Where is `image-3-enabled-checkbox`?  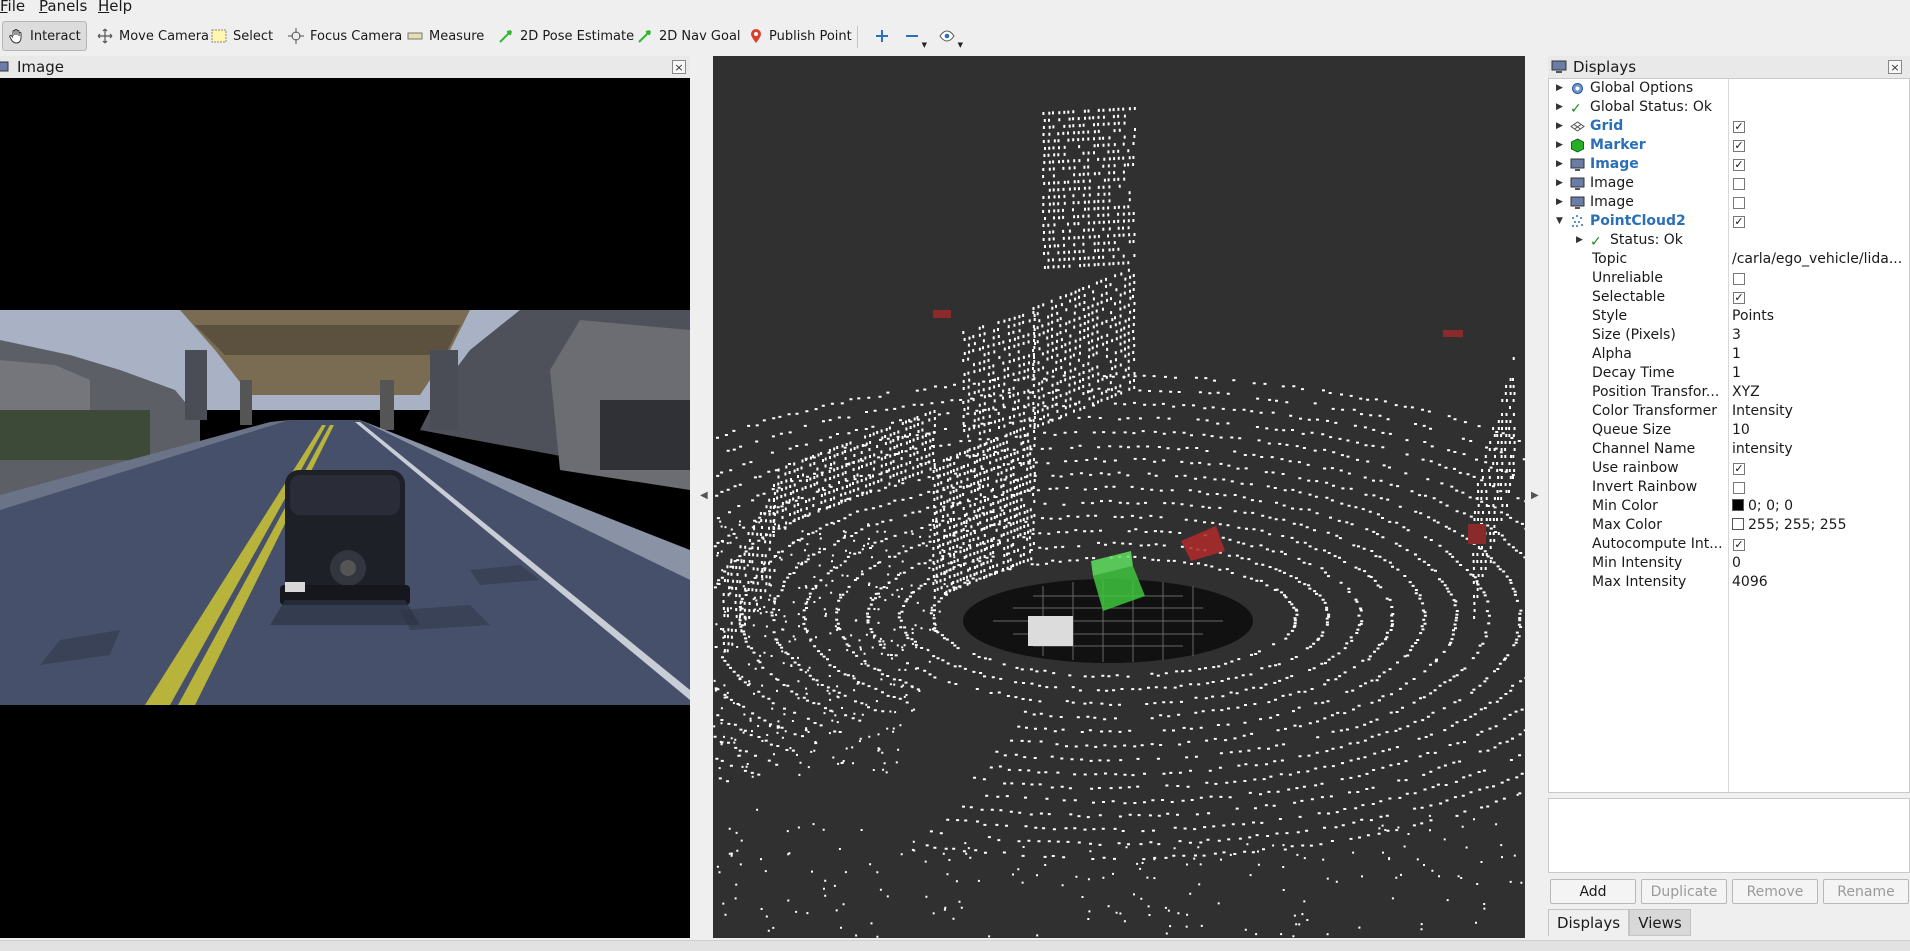 image-3-enabled-checkbox is located at coordinates (1739, 203).